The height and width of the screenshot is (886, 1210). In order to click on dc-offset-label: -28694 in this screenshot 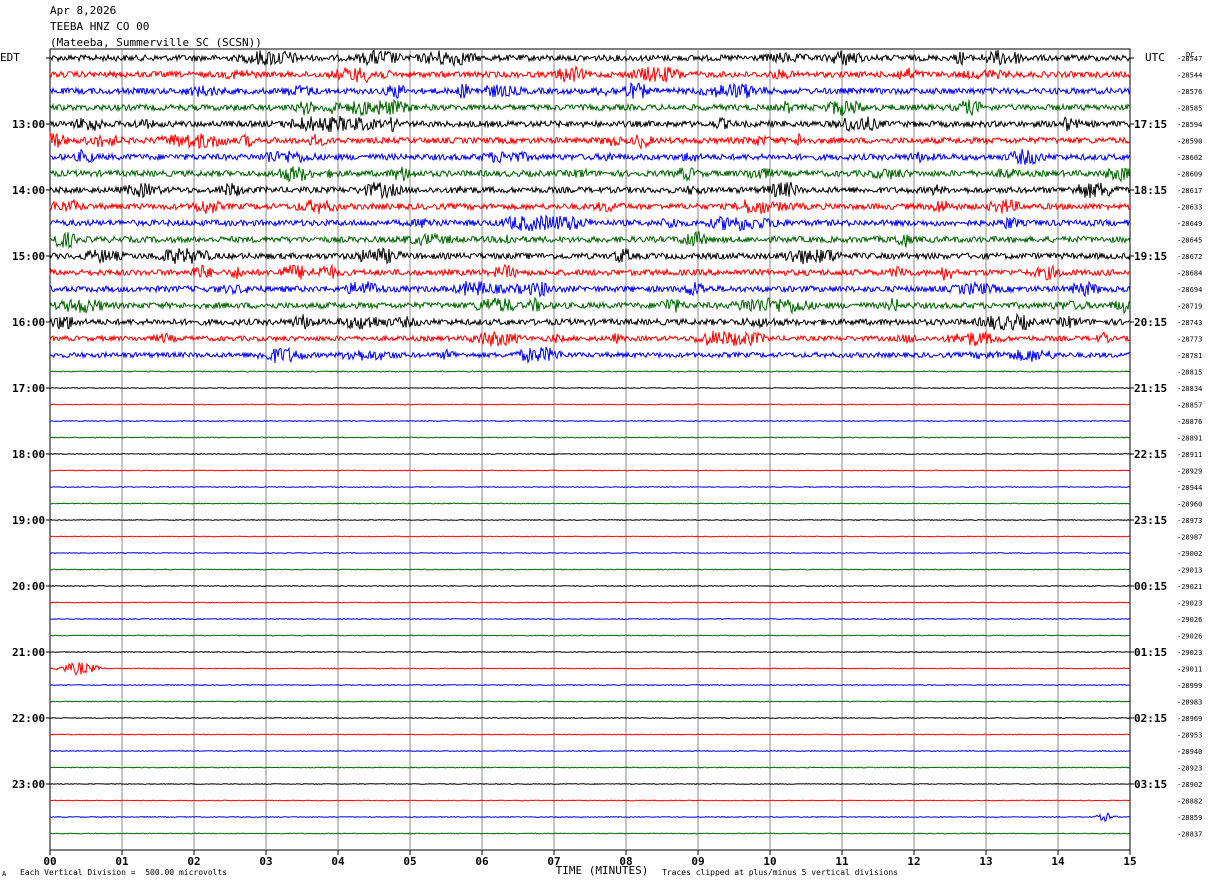, I will do `click(1189, 290)`.